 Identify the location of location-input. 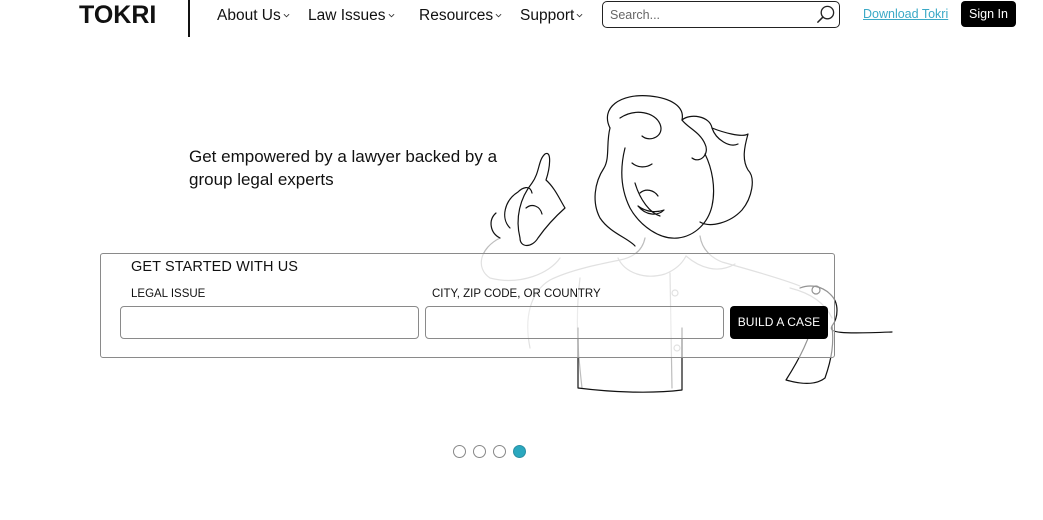
(574, 322).